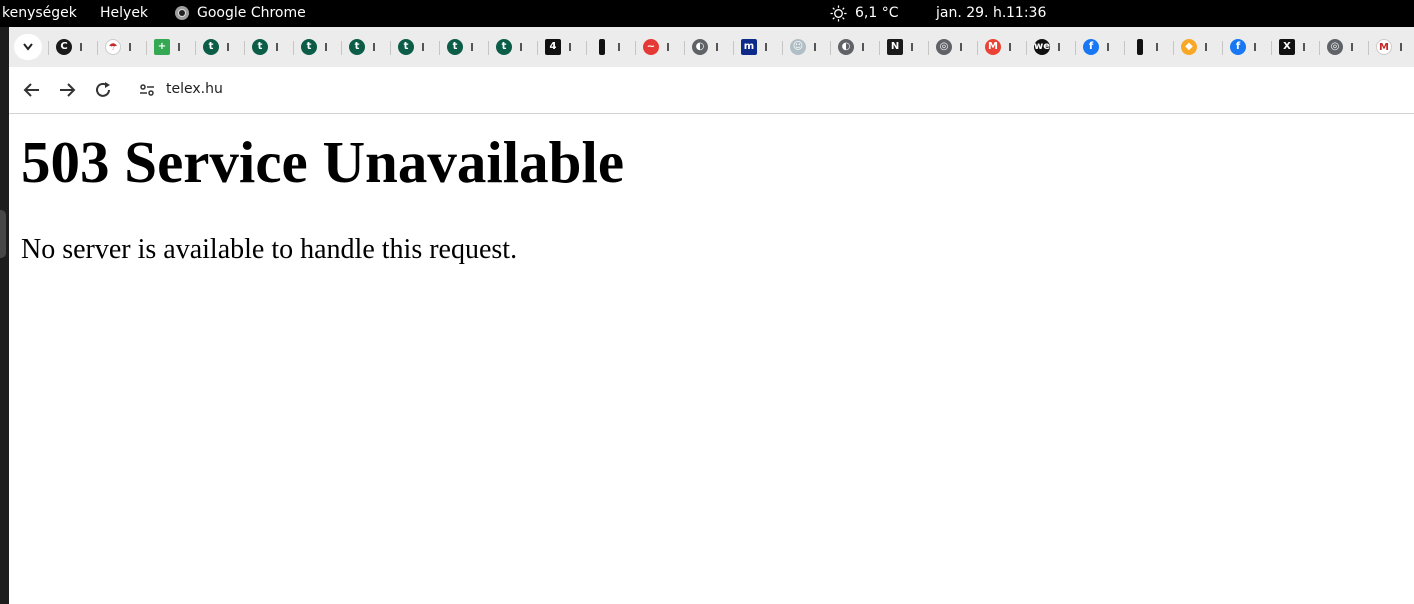 The image size is (1414, 604). I want to click on back-arrow-icon, so click(32, 90).